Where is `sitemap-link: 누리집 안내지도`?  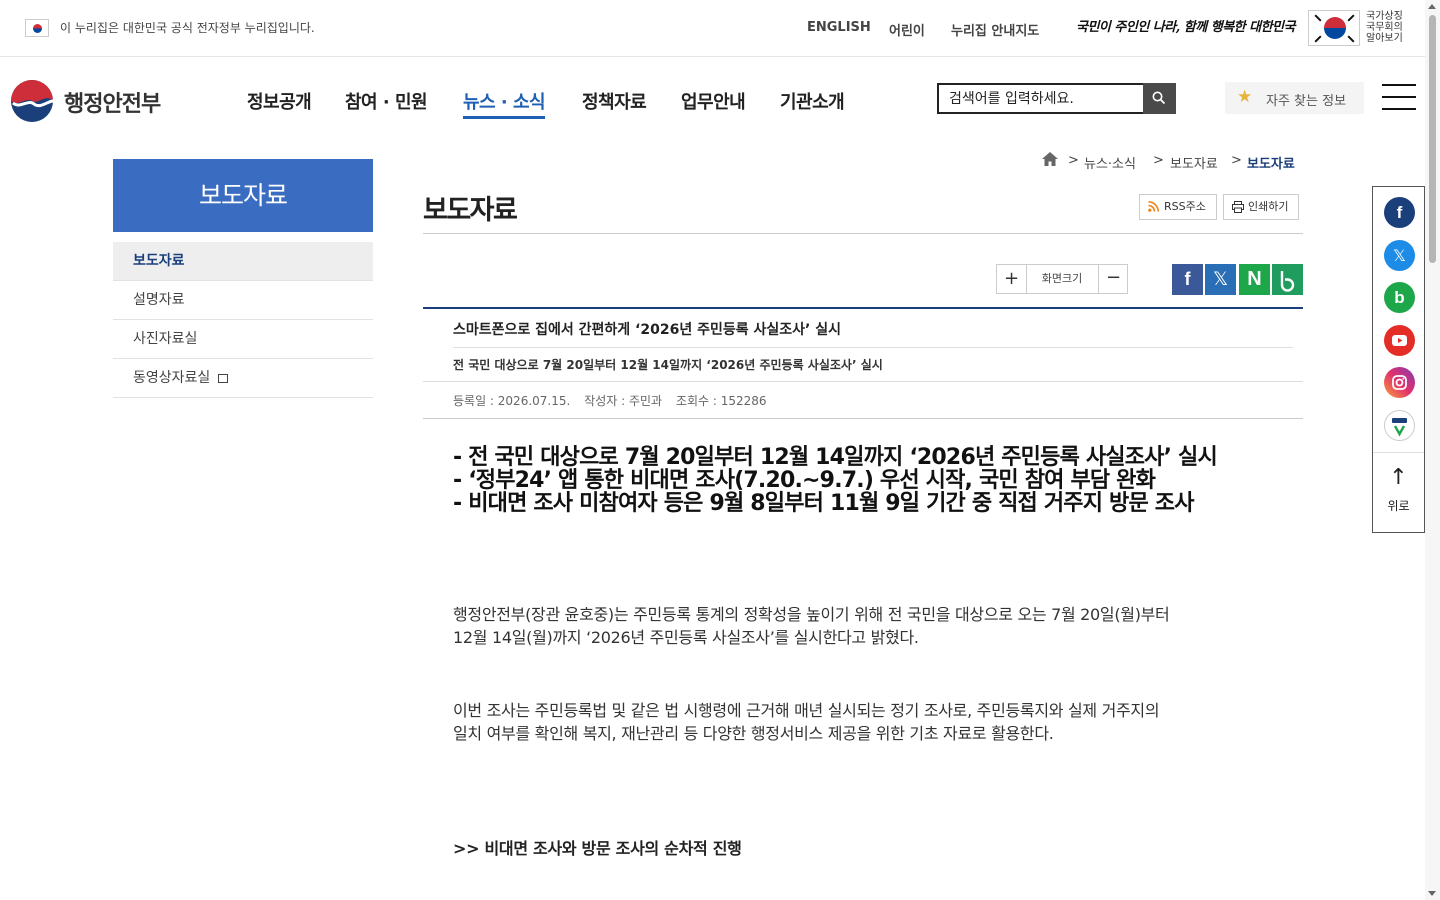
sitemap-link: 누리집 안내지도 is located at coordinates (995, 29).